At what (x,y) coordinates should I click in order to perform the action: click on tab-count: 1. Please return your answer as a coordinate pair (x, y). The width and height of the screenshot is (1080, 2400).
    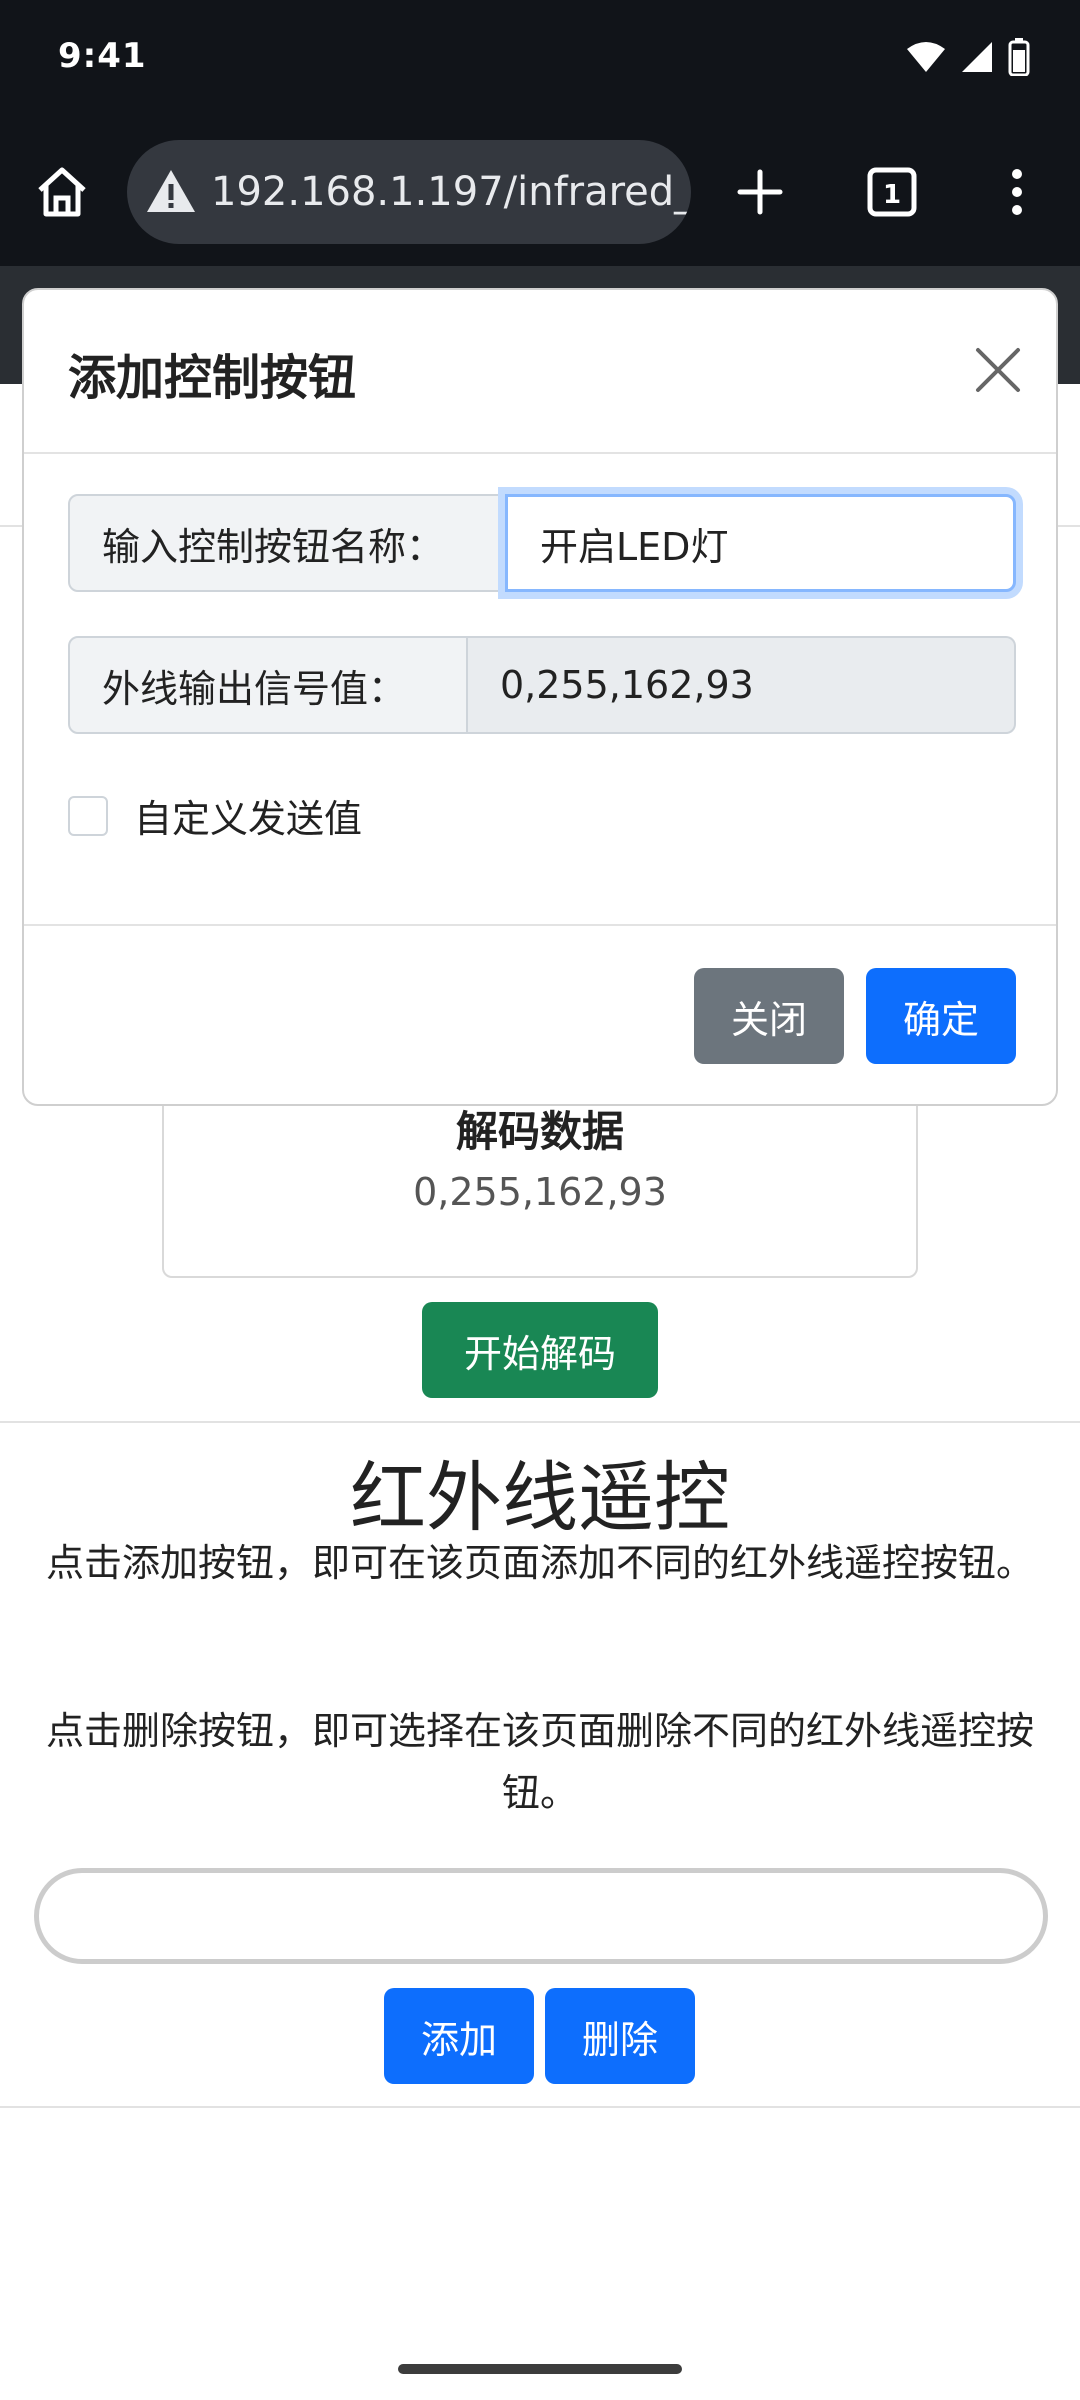
    Looking at the image, I should click on (892, 195).